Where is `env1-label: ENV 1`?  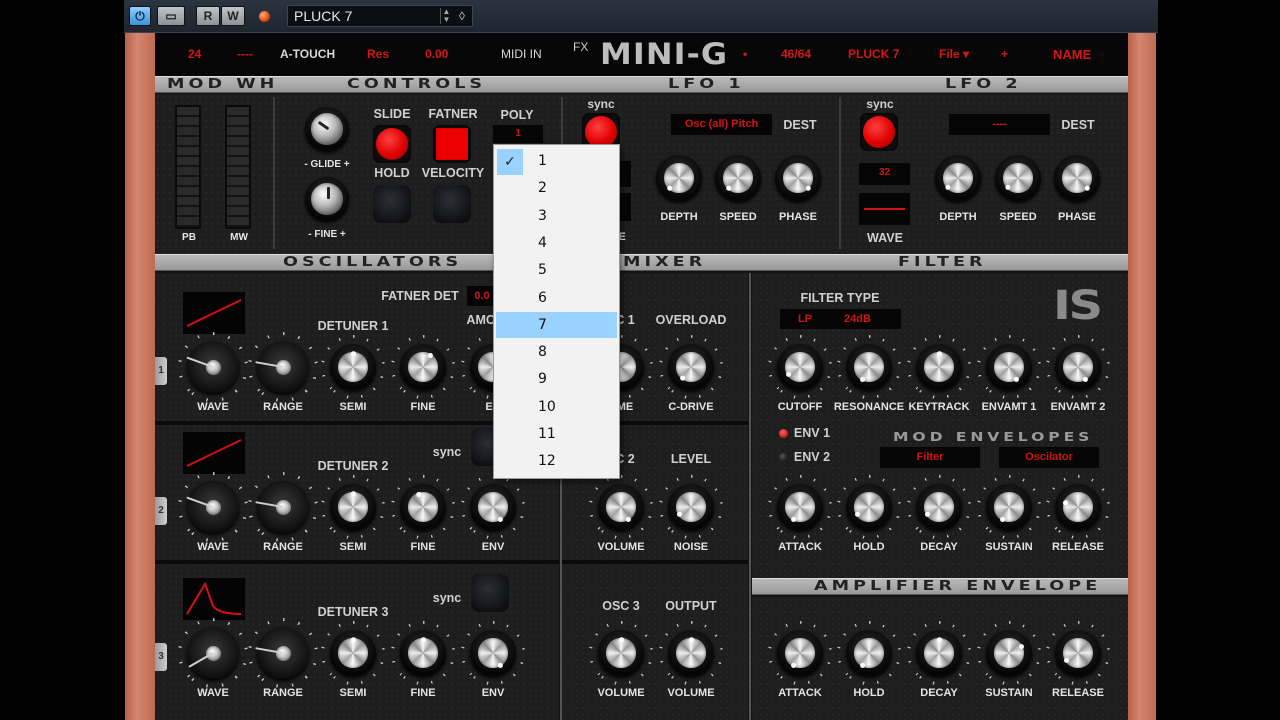 env1-label: ENV 1 is located at coordinates (812, 433).